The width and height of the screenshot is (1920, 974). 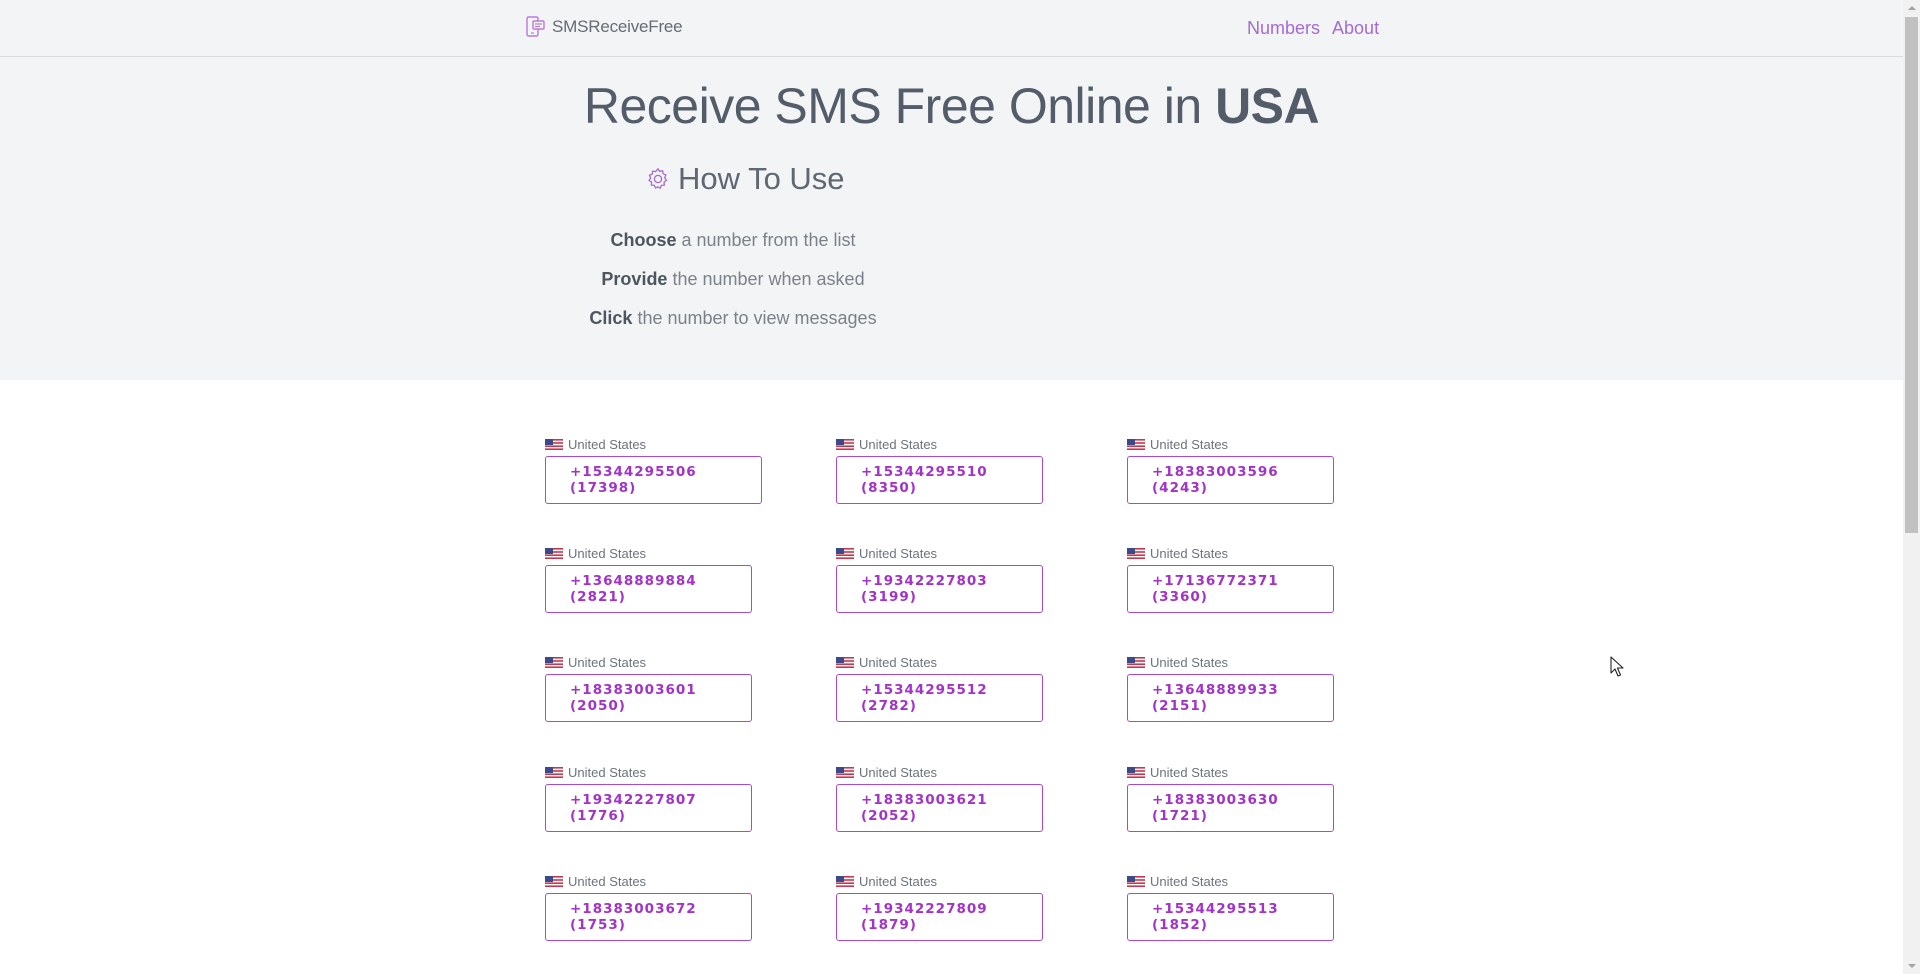 I want to click on phone-number-button: +18383003630 (1721), so click(x=1230, y=808).